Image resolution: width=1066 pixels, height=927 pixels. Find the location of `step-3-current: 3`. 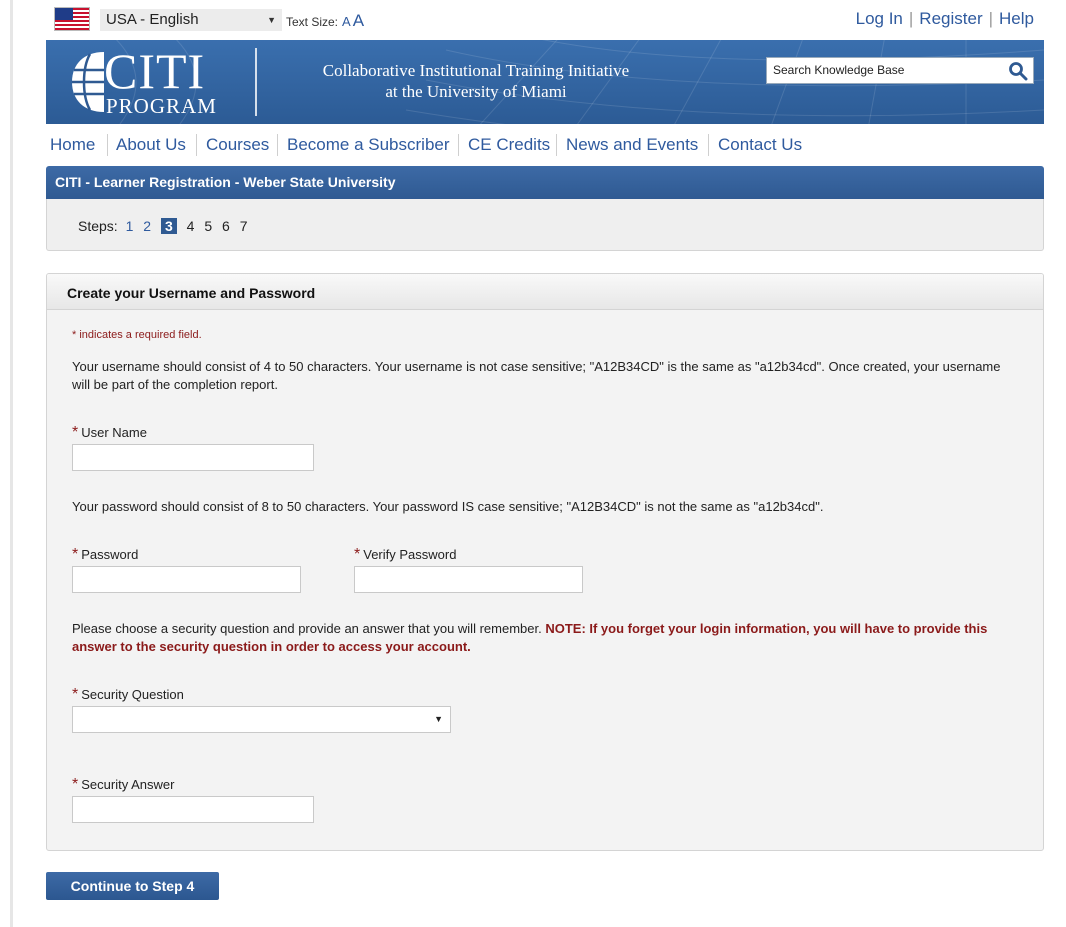

step-3-current: 3 is located at coordinates (168, 226).